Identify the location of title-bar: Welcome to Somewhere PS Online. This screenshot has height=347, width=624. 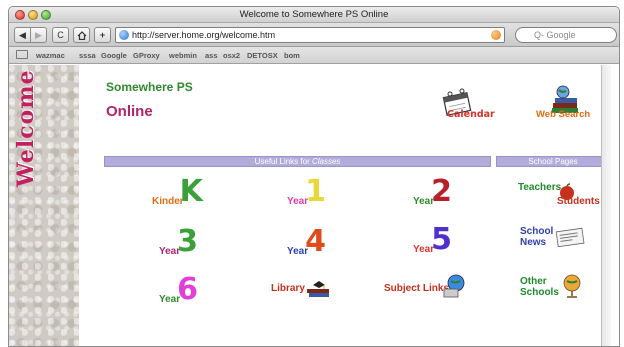
(314, 15).